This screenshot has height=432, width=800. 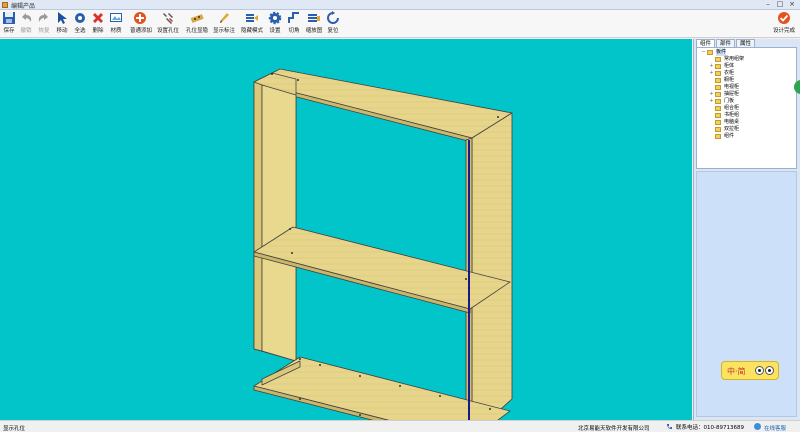 I want to click on tree-item-label: 板件, so click(x=721, y=52).